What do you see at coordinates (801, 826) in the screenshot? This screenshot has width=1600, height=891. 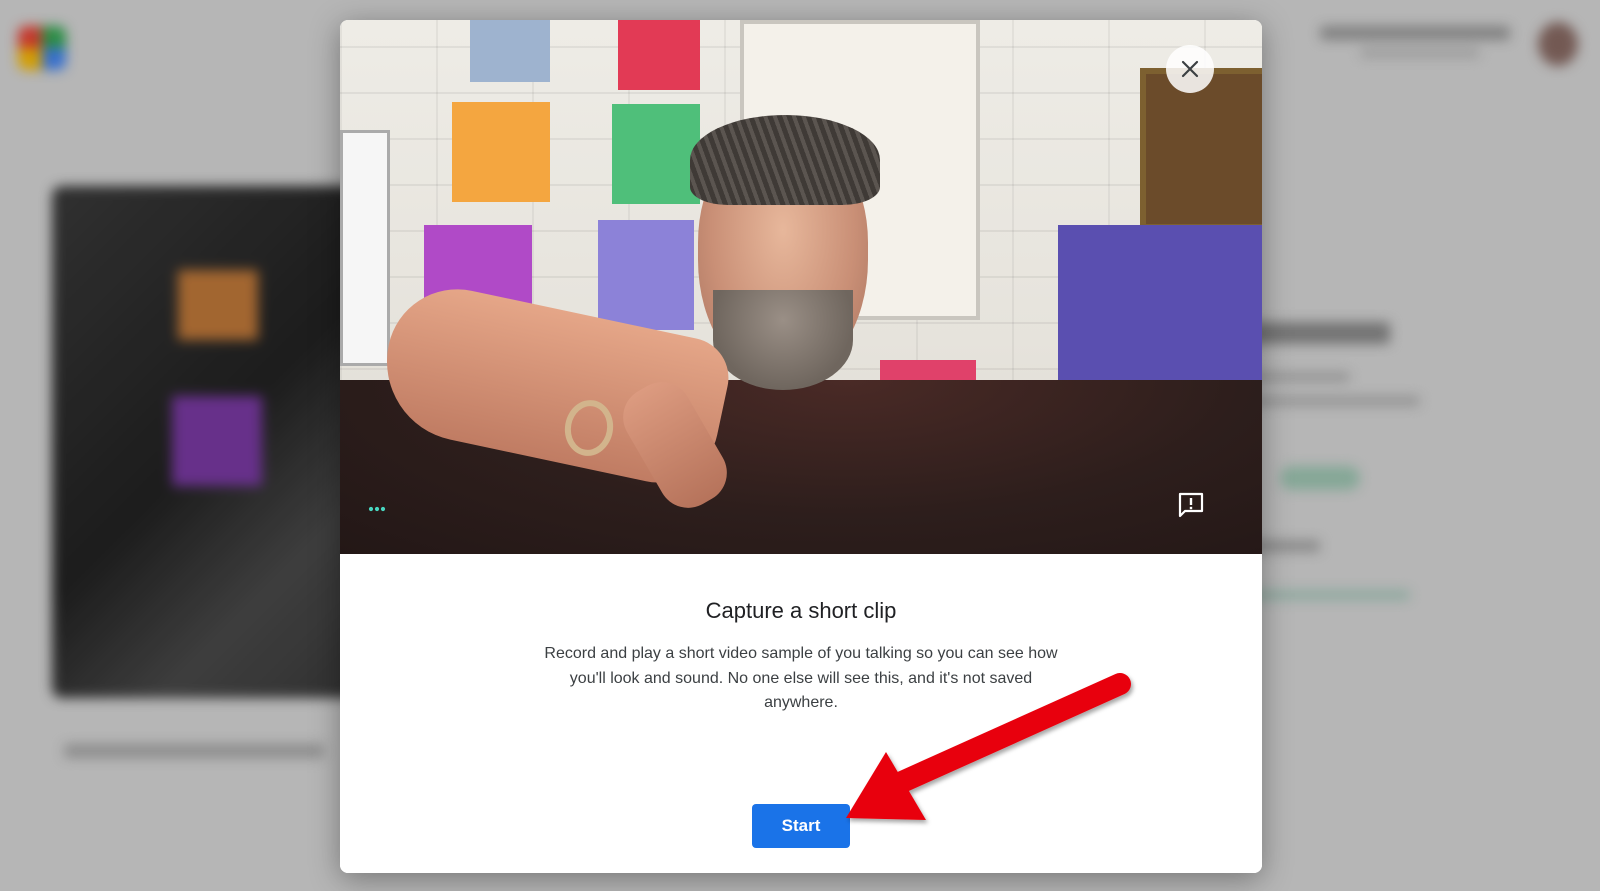 I see `start-button: Start` at bounding box center [801, 826].